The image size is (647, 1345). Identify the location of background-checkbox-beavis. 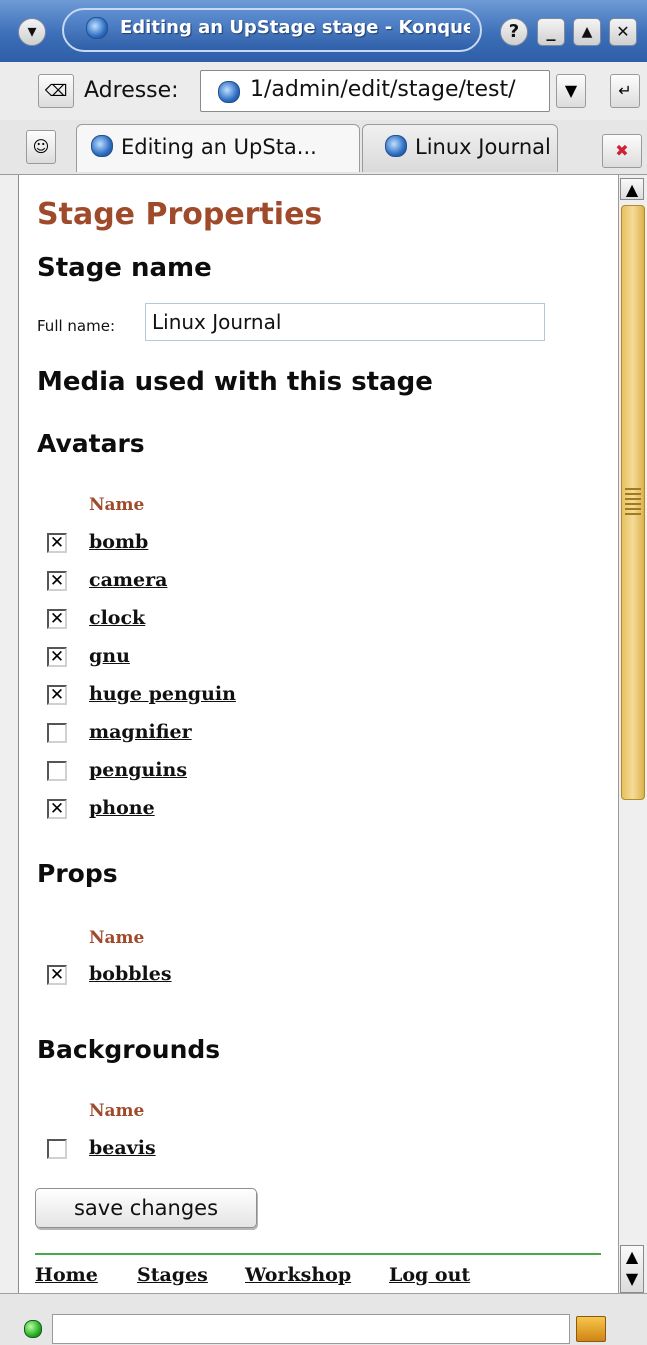
(57, 1149).